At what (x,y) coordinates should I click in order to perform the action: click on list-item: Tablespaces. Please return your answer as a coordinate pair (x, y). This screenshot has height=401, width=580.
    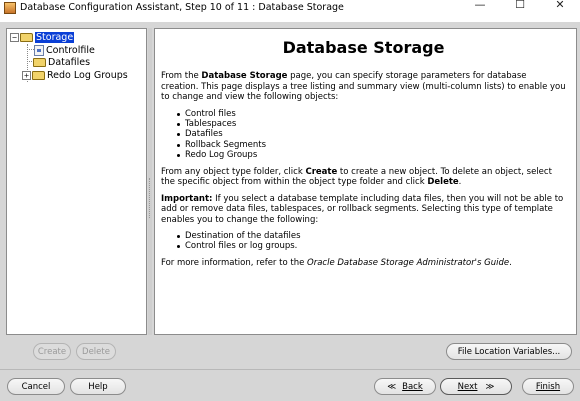
    Looking at the image, I should click on (371, 124).